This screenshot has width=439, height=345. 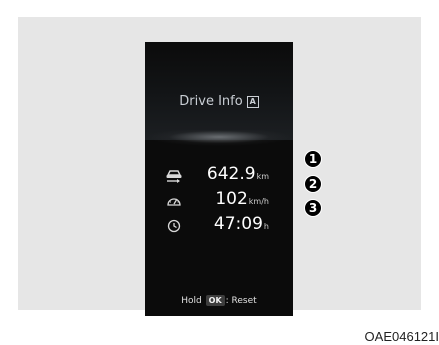 What do you see at coordinates (266, 226) in the screenshot?
I see `time-unit: h` at bounding box center [266, 226].